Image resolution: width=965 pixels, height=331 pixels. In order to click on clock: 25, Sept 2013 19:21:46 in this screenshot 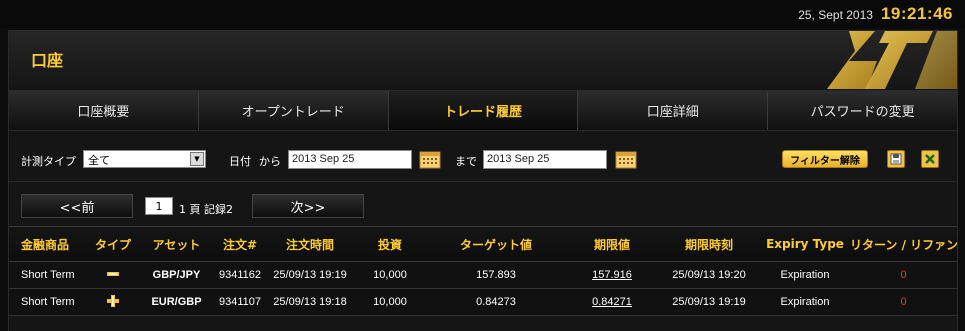, I will do `click(875, 14)`.